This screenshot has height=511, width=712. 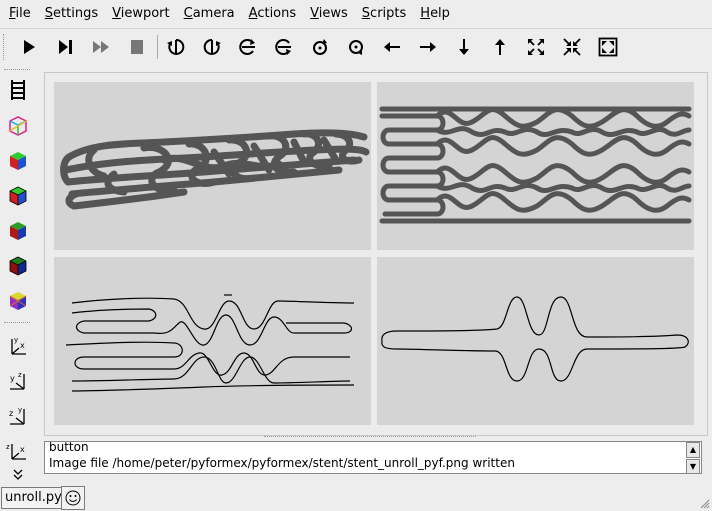 I want to click on menu-viewport: Viewport, so click(x=141, y=14).